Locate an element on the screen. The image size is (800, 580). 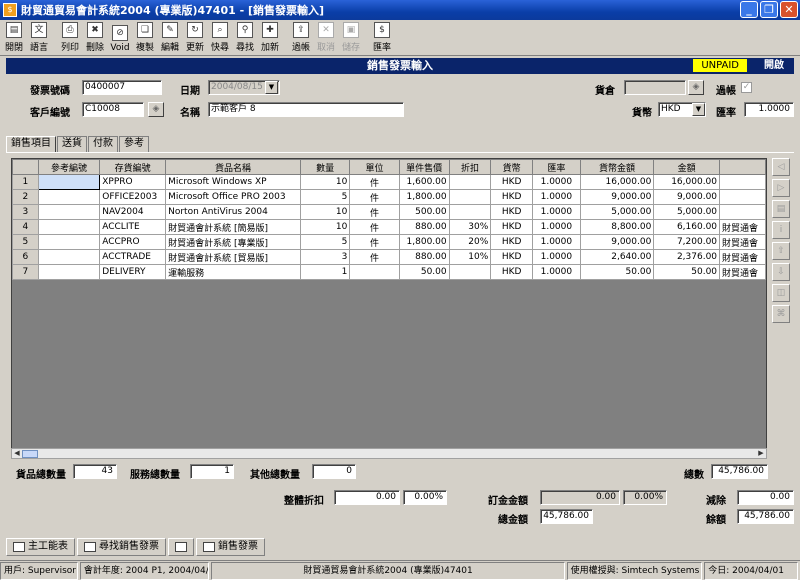
date-dropdown-icon: ▼ is located at coordinates (271, 87).